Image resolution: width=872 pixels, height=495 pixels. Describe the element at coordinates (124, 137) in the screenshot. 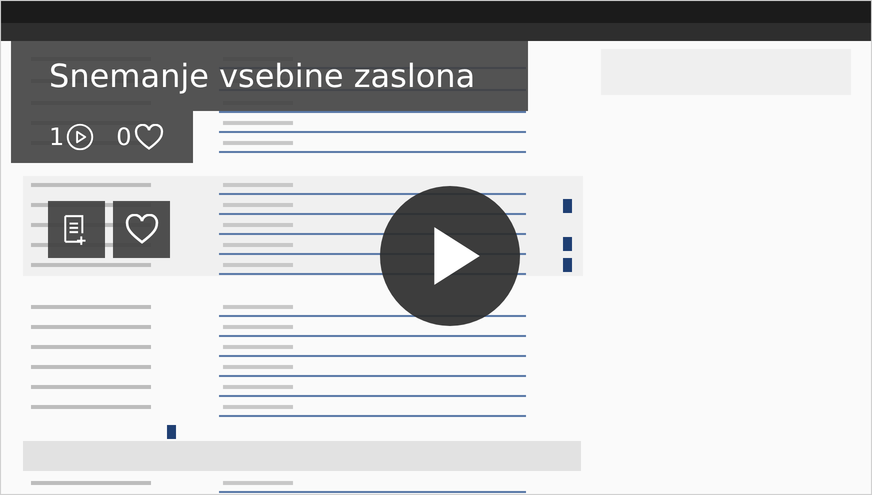

I see `like-count: 0` at that location.